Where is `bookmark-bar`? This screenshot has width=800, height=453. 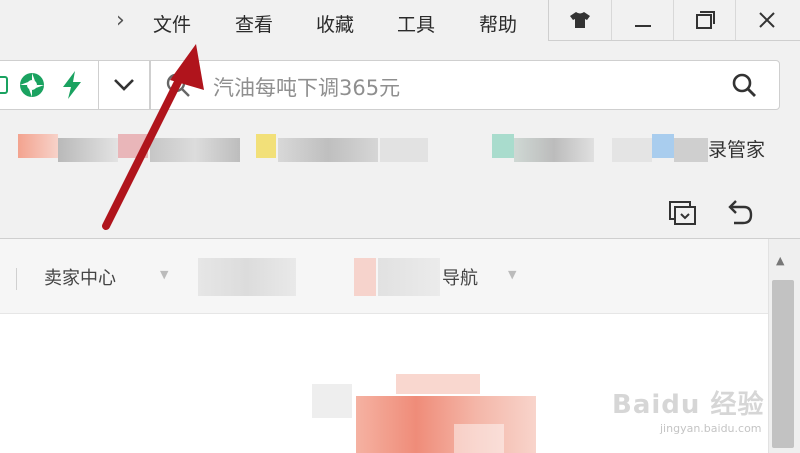 bookmark-bar is located at coordinates (400, 150).